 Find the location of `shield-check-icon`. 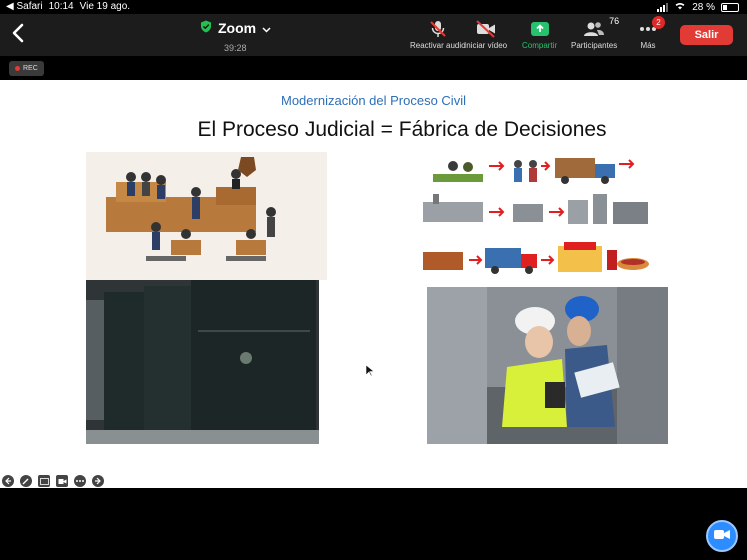

shield-check-icon is located at coordinates (206, 28).